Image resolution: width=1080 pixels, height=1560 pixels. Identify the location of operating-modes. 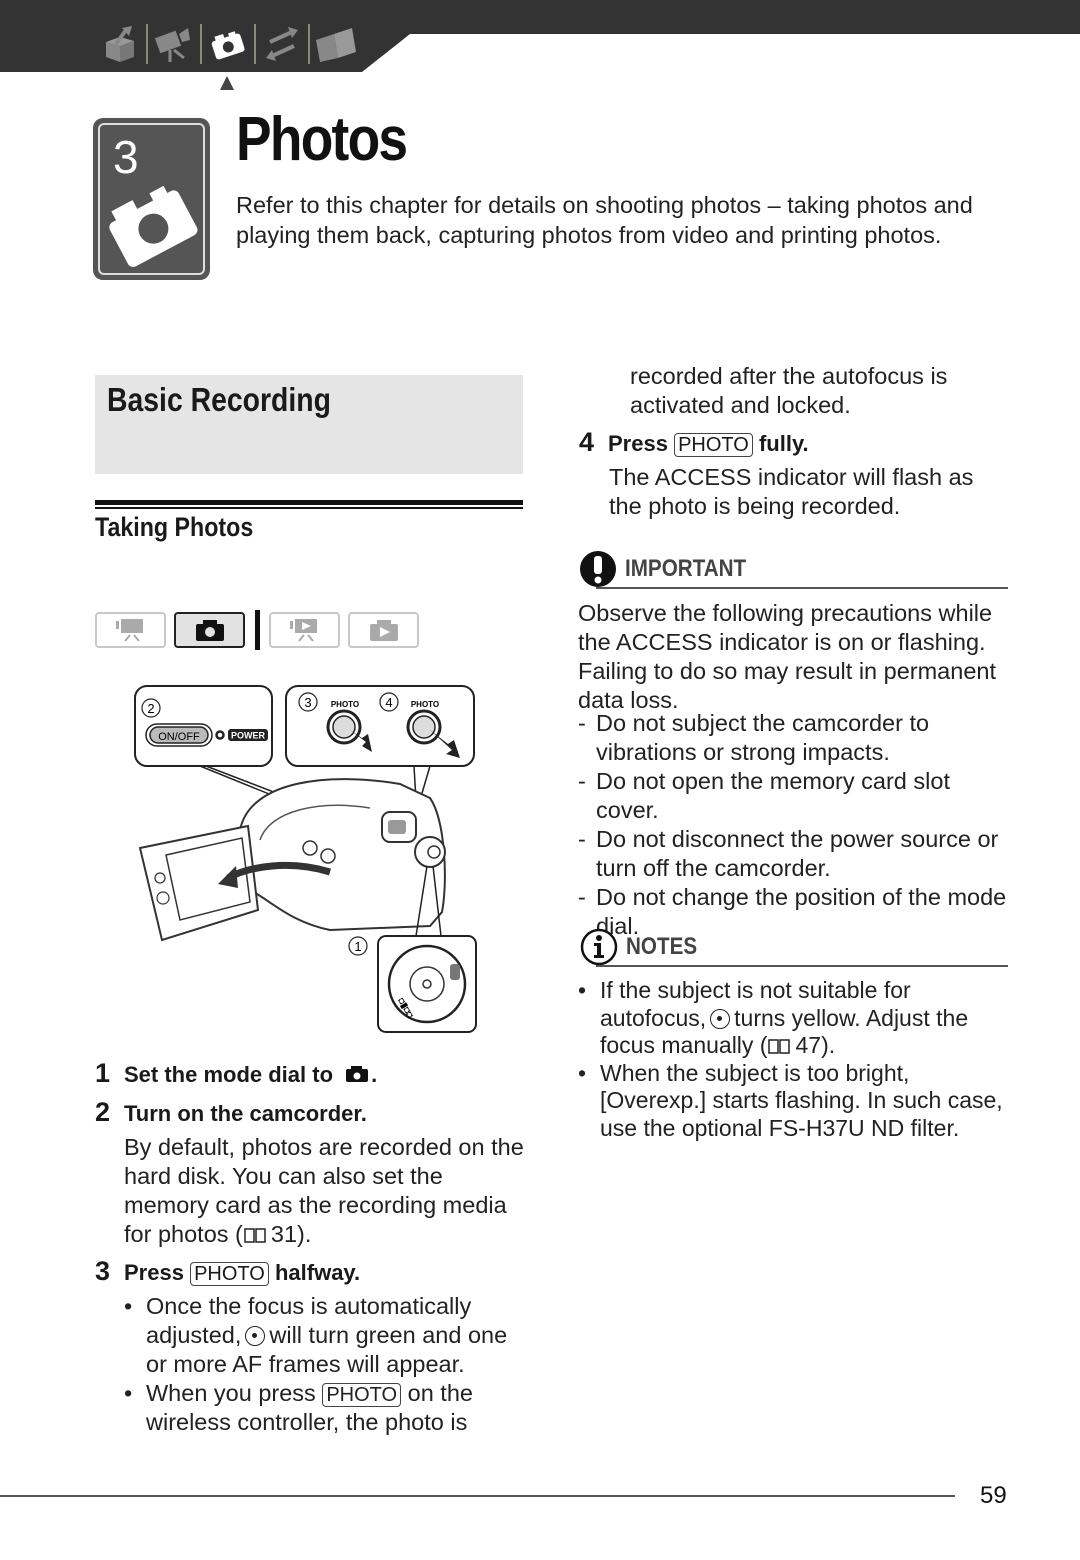
(261, 630).